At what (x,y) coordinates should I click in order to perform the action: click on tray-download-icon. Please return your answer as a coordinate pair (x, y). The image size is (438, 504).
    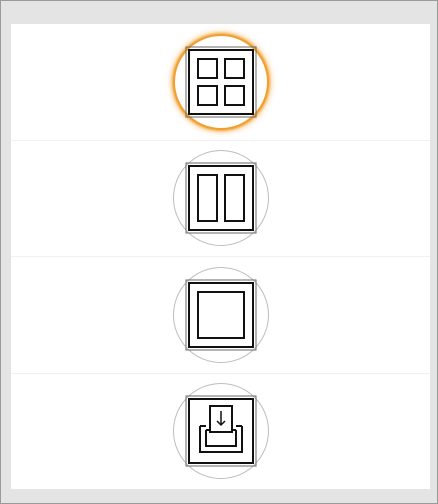
    Looking at the image, I should click on (221, 431).